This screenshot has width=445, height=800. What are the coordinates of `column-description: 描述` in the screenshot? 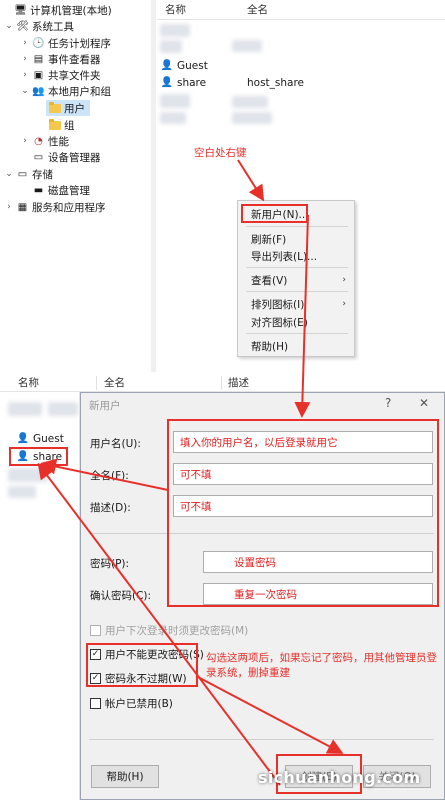 It's located at (238, 382).